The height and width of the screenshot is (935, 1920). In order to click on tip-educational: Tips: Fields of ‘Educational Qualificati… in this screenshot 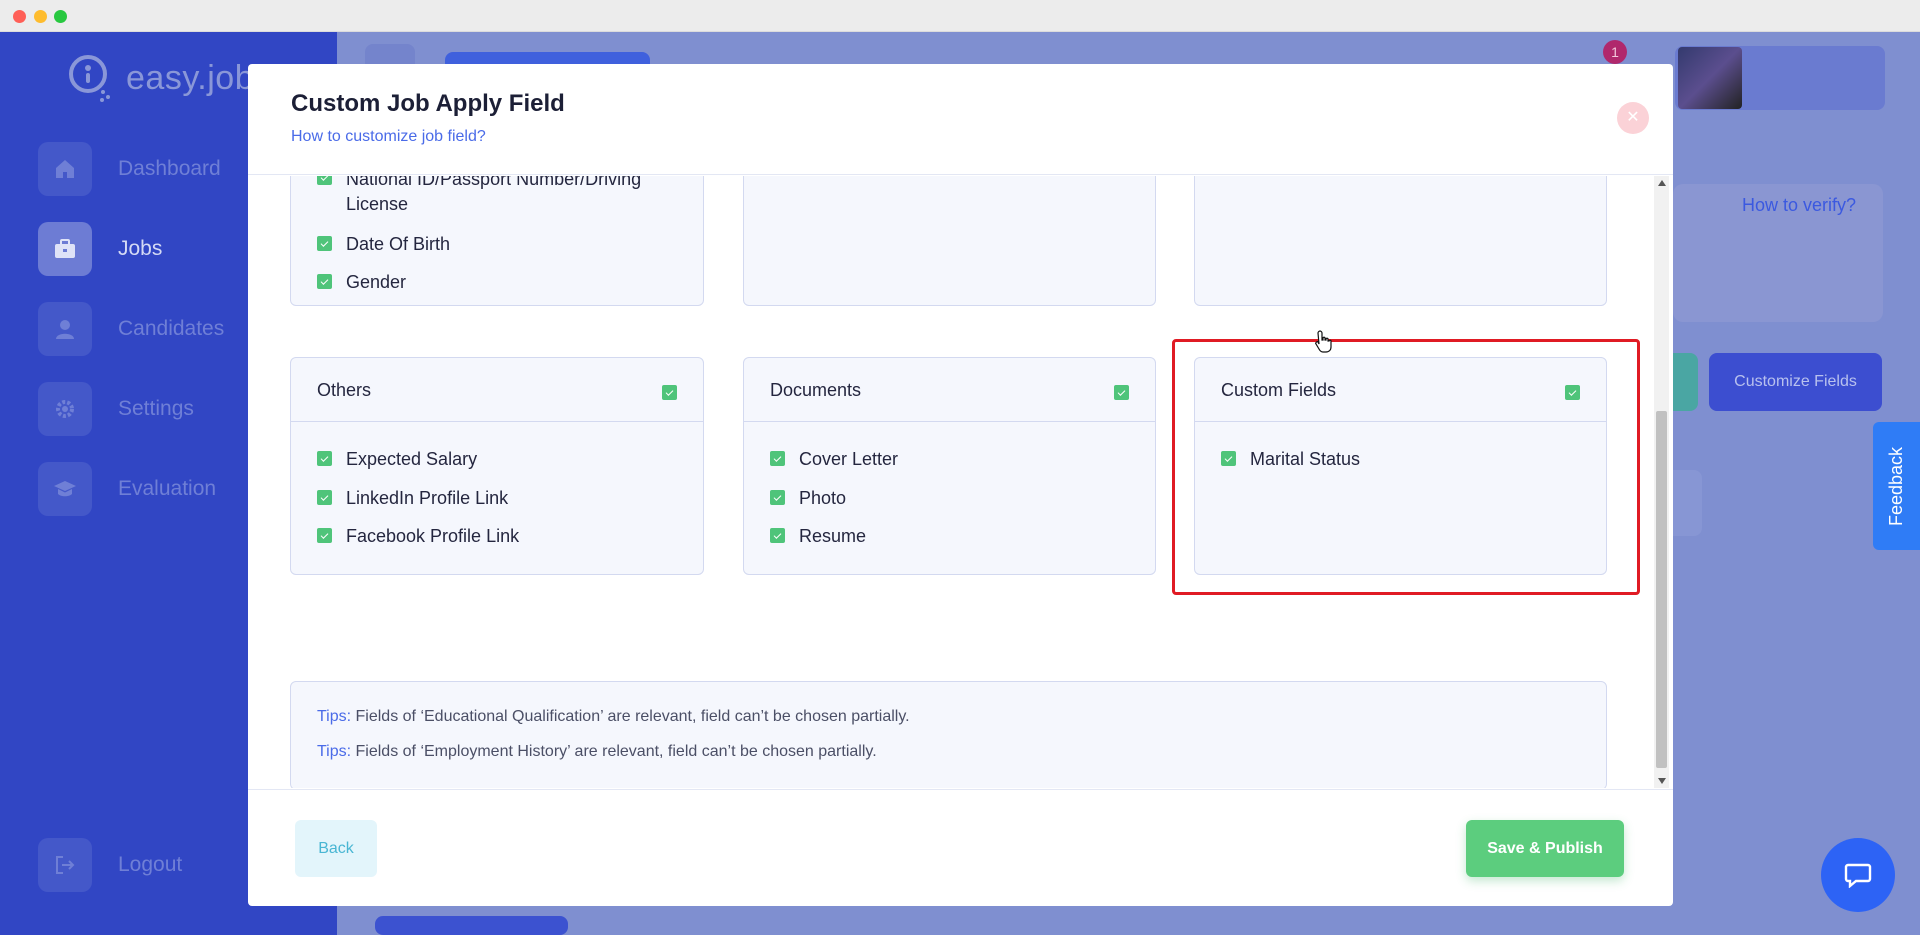, I will do `click(613, 716)`.